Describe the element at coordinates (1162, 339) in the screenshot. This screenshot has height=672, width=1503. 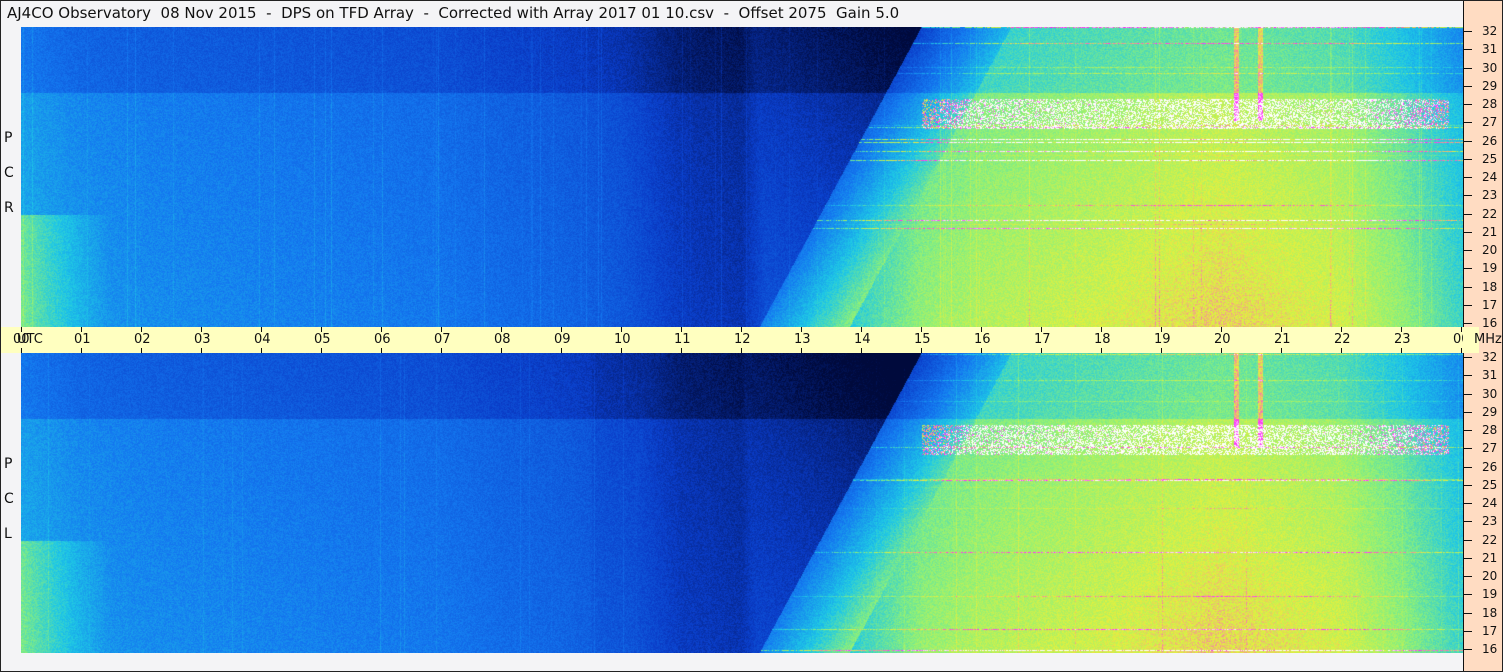
I see `time-tick-label: 19` at that location.